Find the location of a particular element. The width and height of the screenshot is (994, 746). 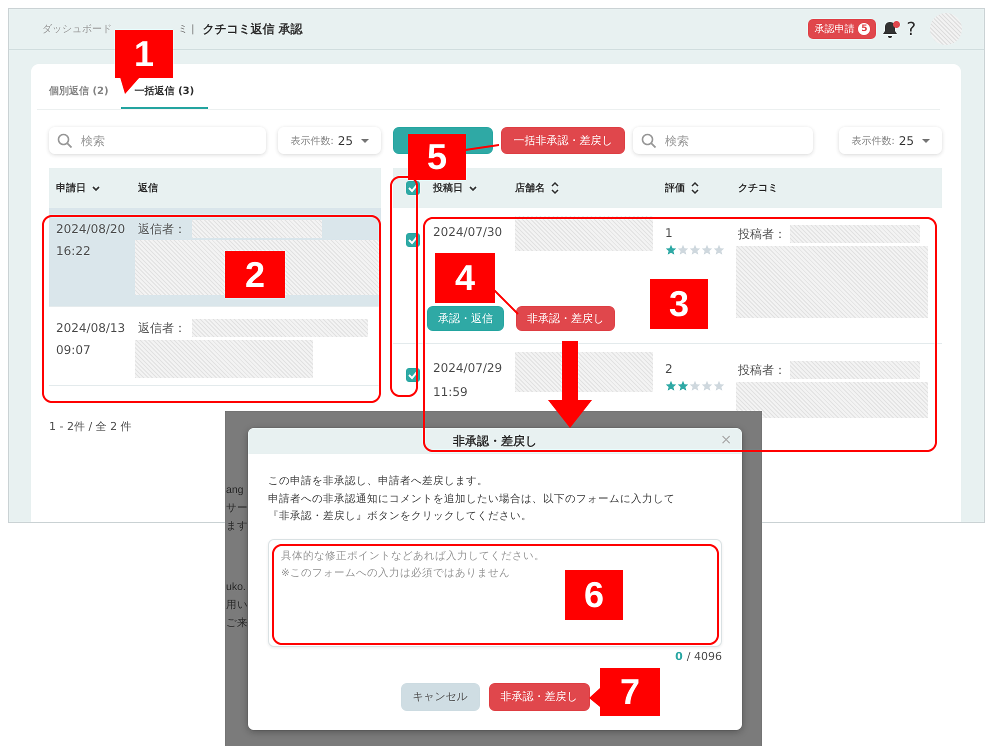

date-text: 2024/08/13 09:07 is located at coordinates (91, 339).